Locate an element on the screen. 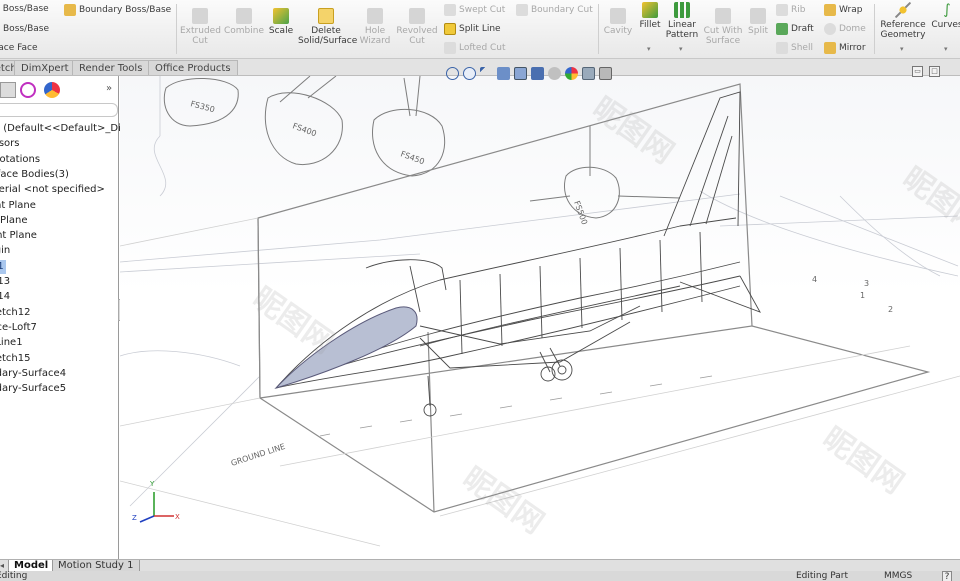 The height and width of the screenshot is (581, 960). feature-tree-item: Right Plane is located at coordinates (18, 236).